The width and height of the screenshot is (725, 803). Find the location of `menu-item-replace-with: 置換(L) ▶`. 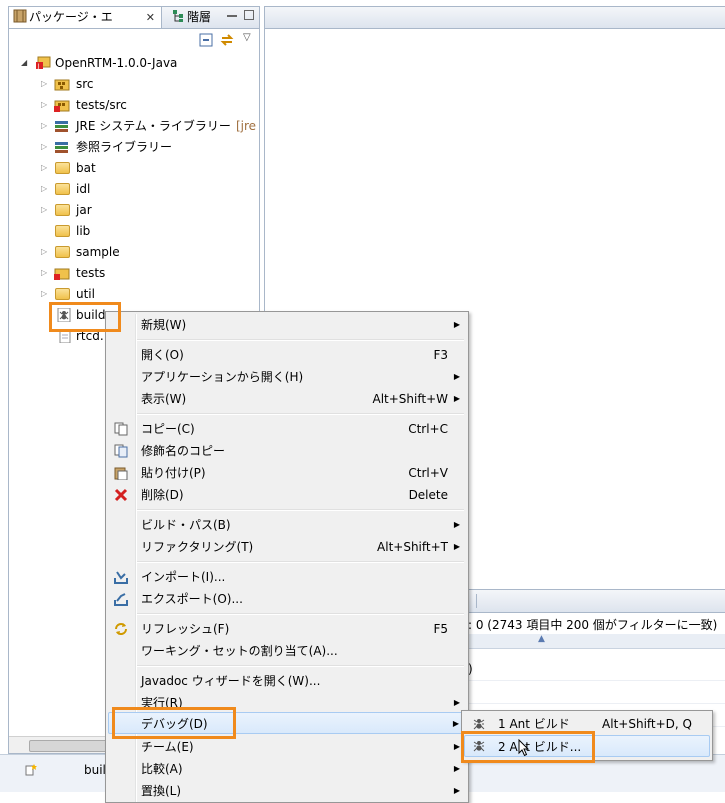

menu-item-replace-with: 置換(L) ▶ is located at coordinates (287, 791).